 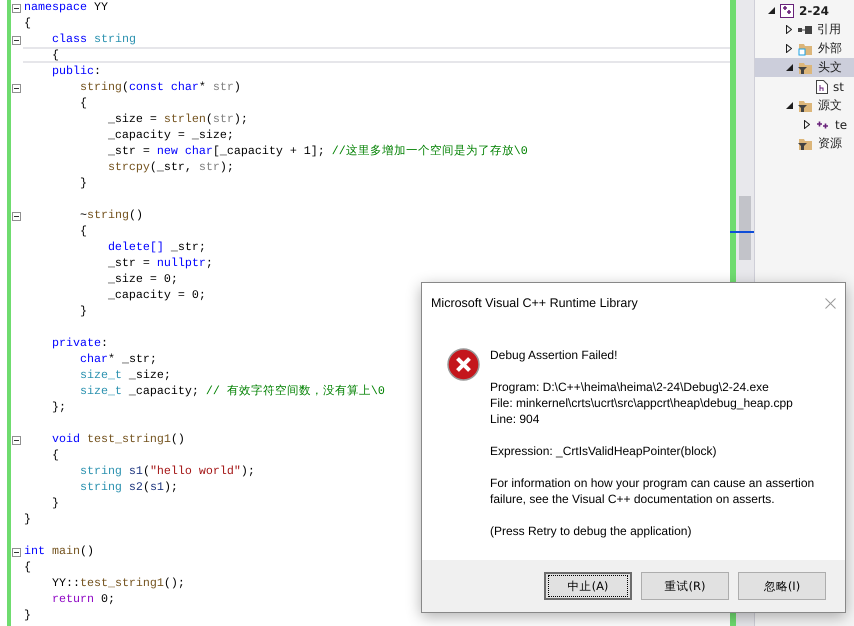 I want to click on tree-item: 源文, so click(x=804, y=105).